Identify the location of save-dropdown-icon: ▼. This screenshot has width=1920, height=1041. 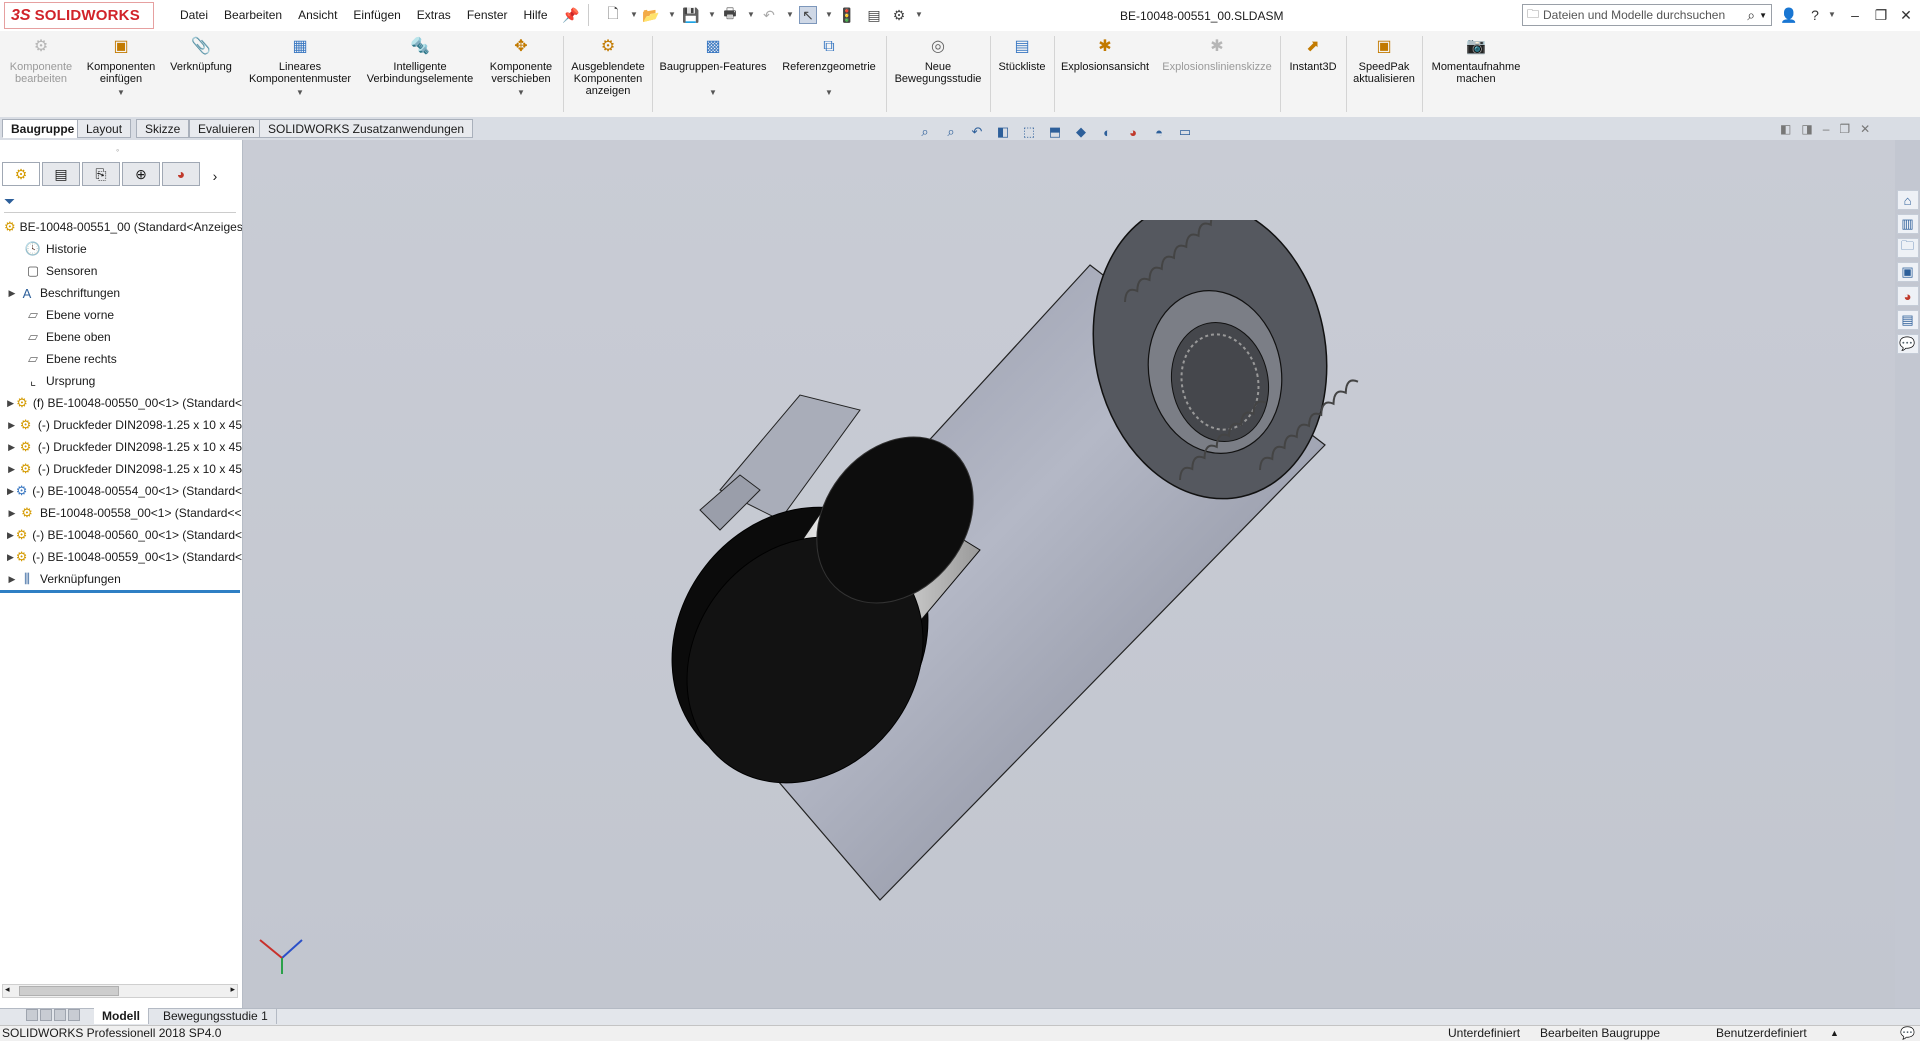
(712, 14).